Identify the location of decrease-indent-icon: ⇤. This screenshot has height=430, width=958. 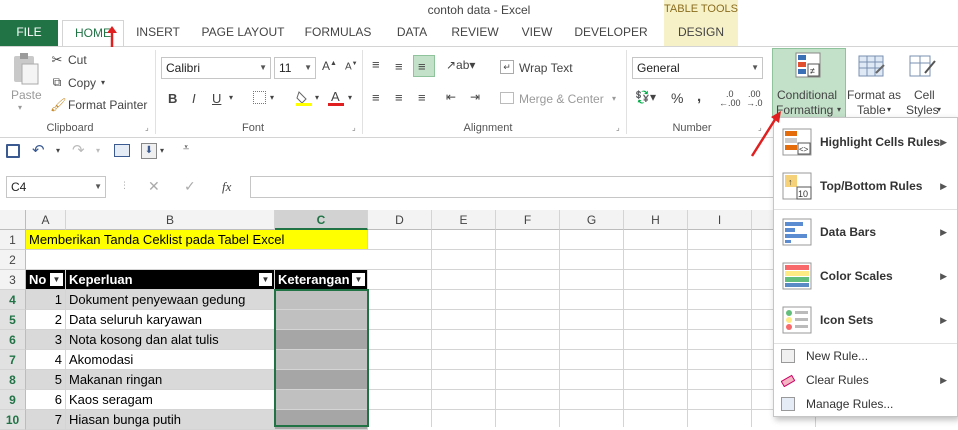
(451, 97).